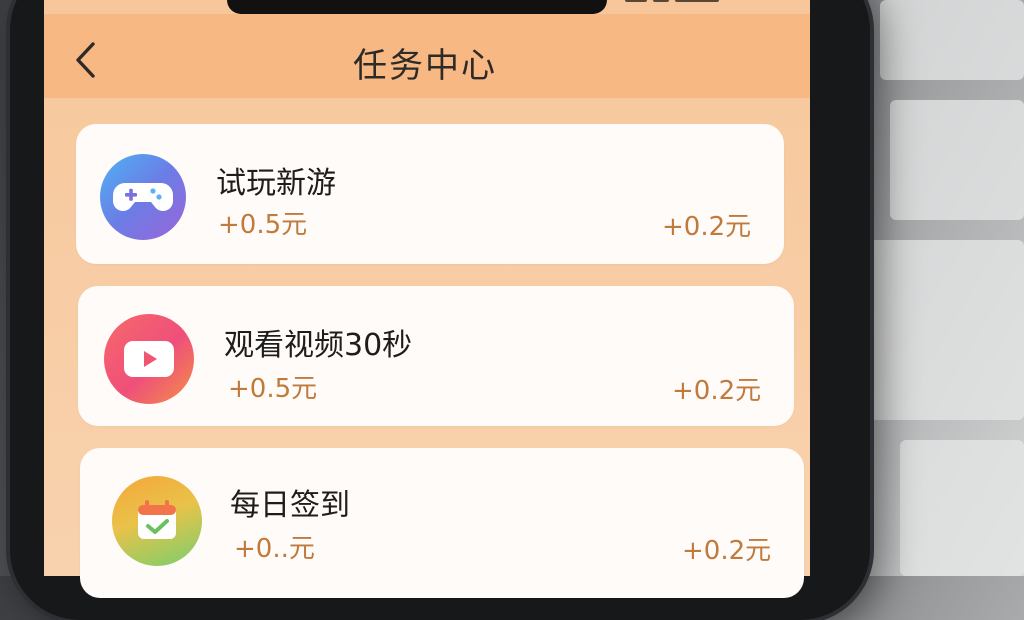 This screenshot has width=1024, height=620. I want to click on wifi-icon, so click(661, 1).